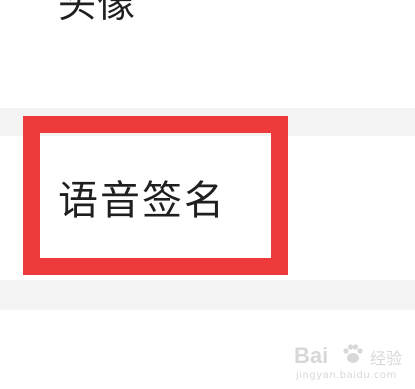 The image size is (415, 389). Describe the element at coordinates (207, 122) in the screenshot. I see `section-divider` at that location.